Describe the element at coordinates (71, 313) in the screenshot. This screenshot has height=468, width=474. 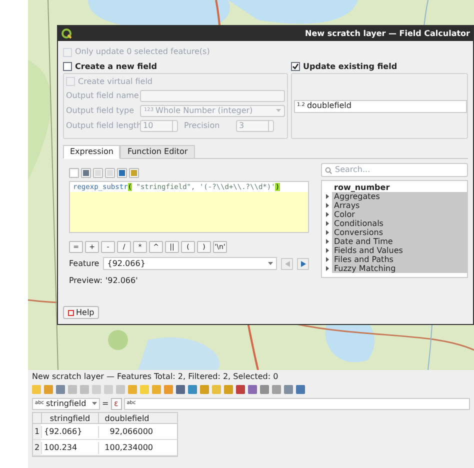
I see `help-icon` at that location.